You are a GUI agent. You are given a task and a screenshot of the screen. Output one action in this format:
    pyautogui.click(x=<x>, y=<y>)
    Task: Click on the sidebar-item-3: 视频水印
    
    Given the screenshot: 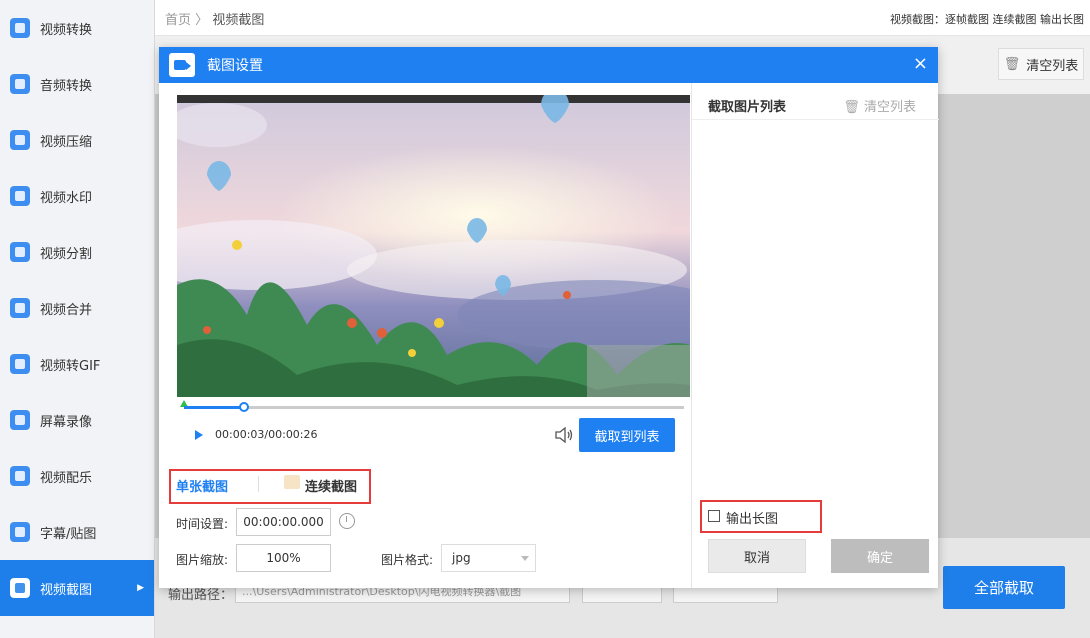 What is the action you would take?
    pyautogui.click(x=77, y=196)
    